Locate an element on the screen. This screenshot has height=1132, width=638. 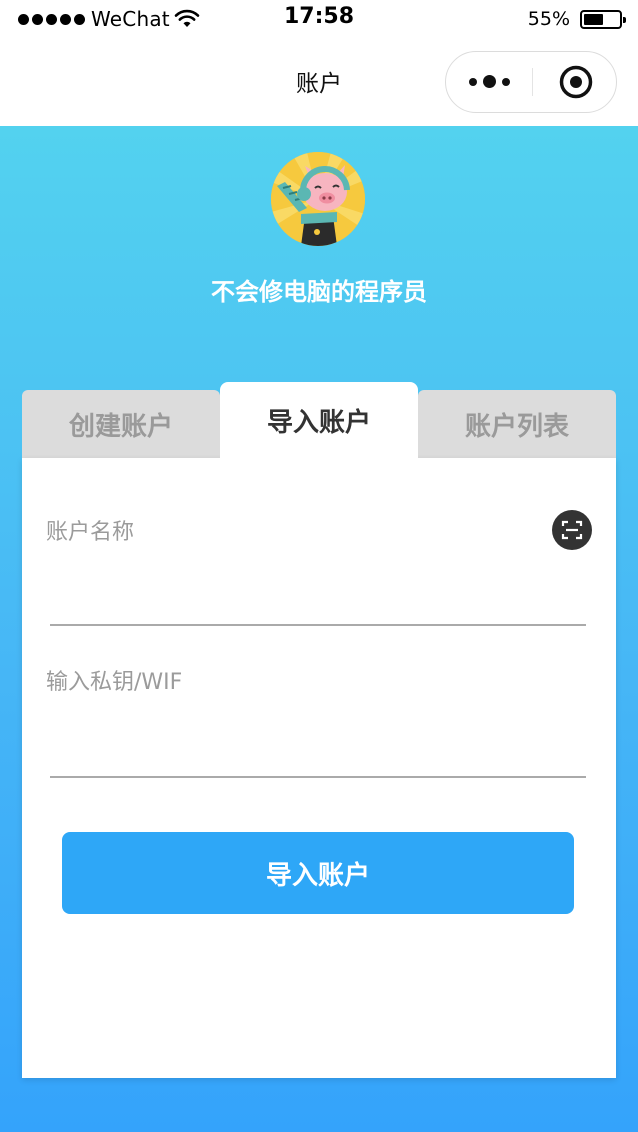
tab-account-list: 账户列表 is located at coordinates (517, 424).